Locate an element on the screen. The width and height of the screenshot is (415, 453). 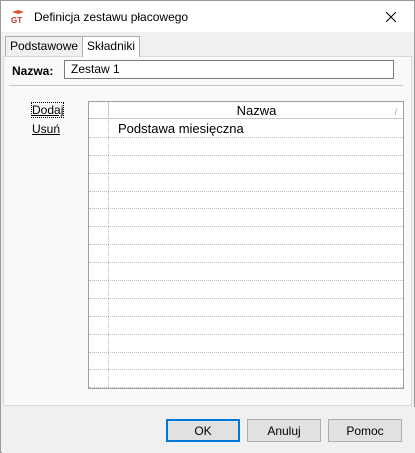
row-indicator-header is located at coordinates (99, 110).